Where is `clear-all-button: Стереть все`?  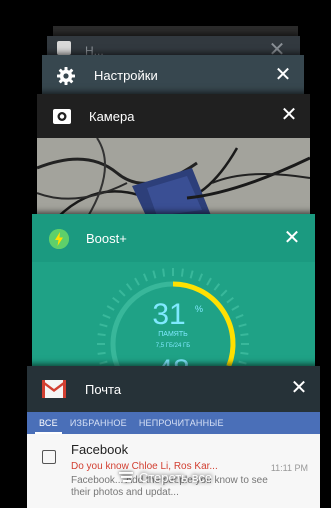 clear-all-button: Стереть все is located at coordinates (165, 477).